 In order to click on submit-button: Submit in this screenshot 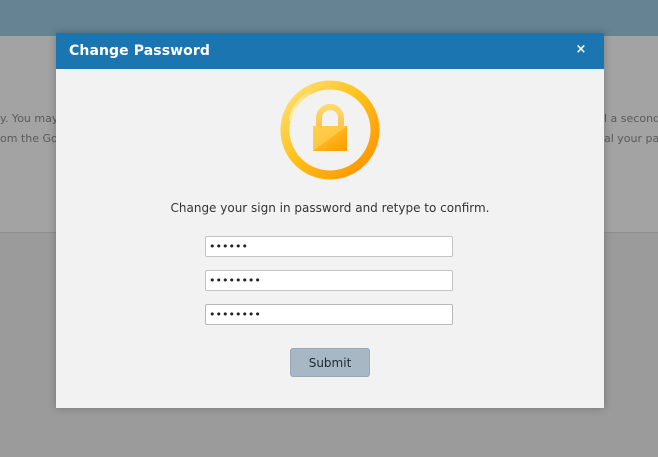, I will do `click(330, 362)`.